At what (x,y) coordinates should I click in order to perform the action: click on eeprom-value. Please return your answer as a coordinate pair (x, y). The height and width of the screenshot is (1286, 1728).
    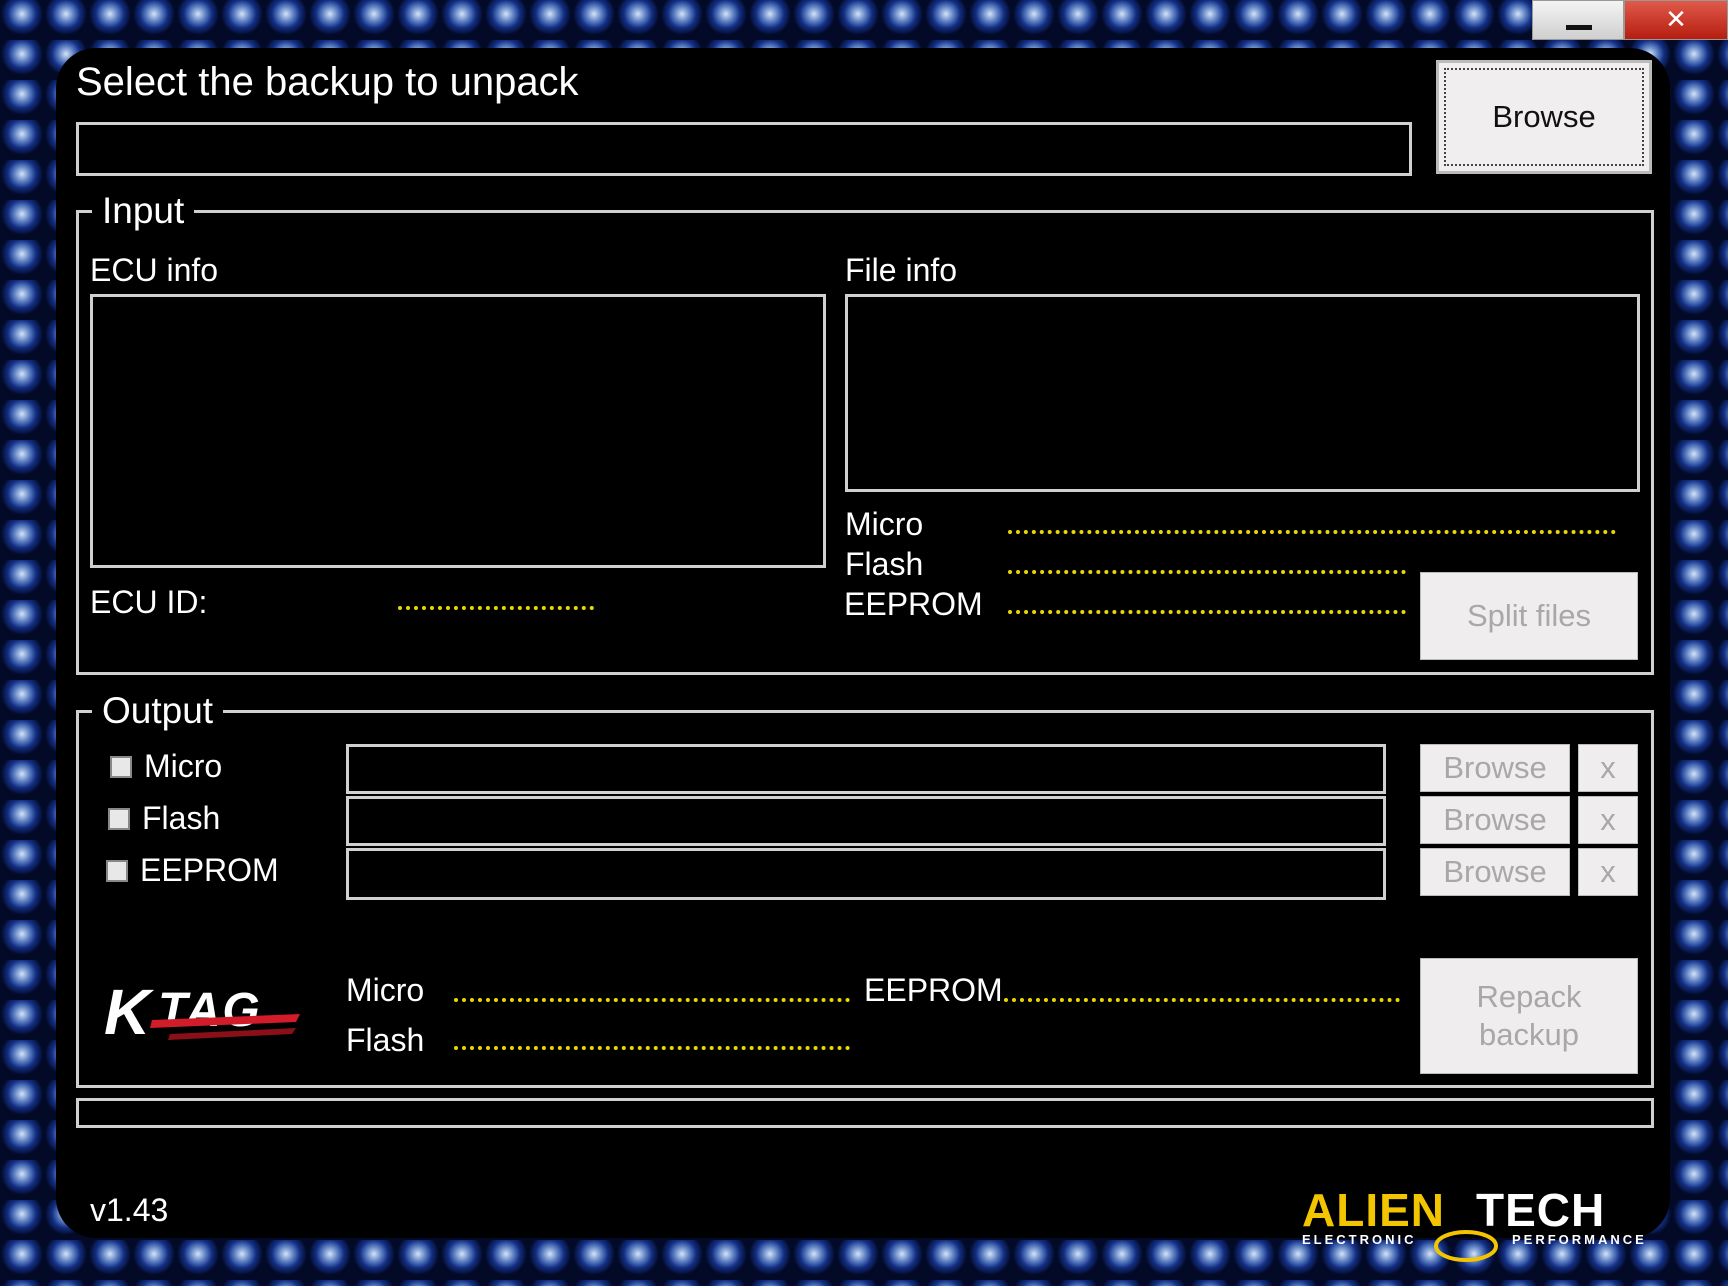
    Looking at the image, I should click on (1207, 612).